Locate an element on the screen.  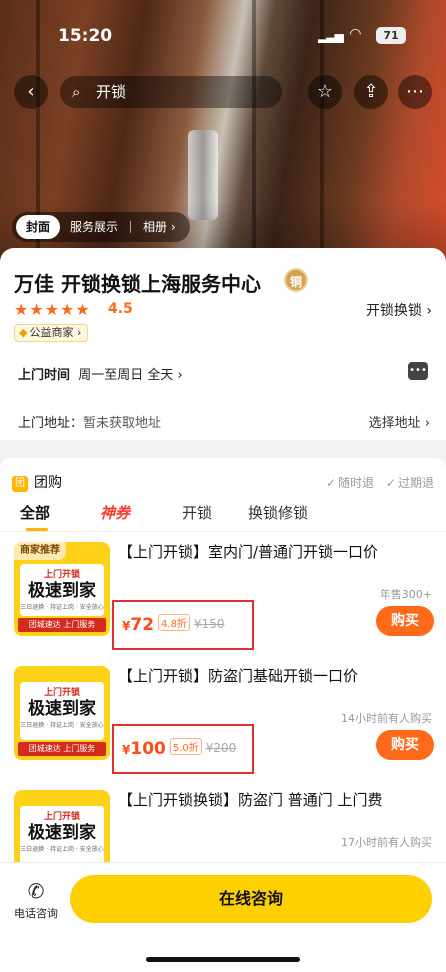
online-consult-button: 在线咨询 is located at coordinates (251, 899).